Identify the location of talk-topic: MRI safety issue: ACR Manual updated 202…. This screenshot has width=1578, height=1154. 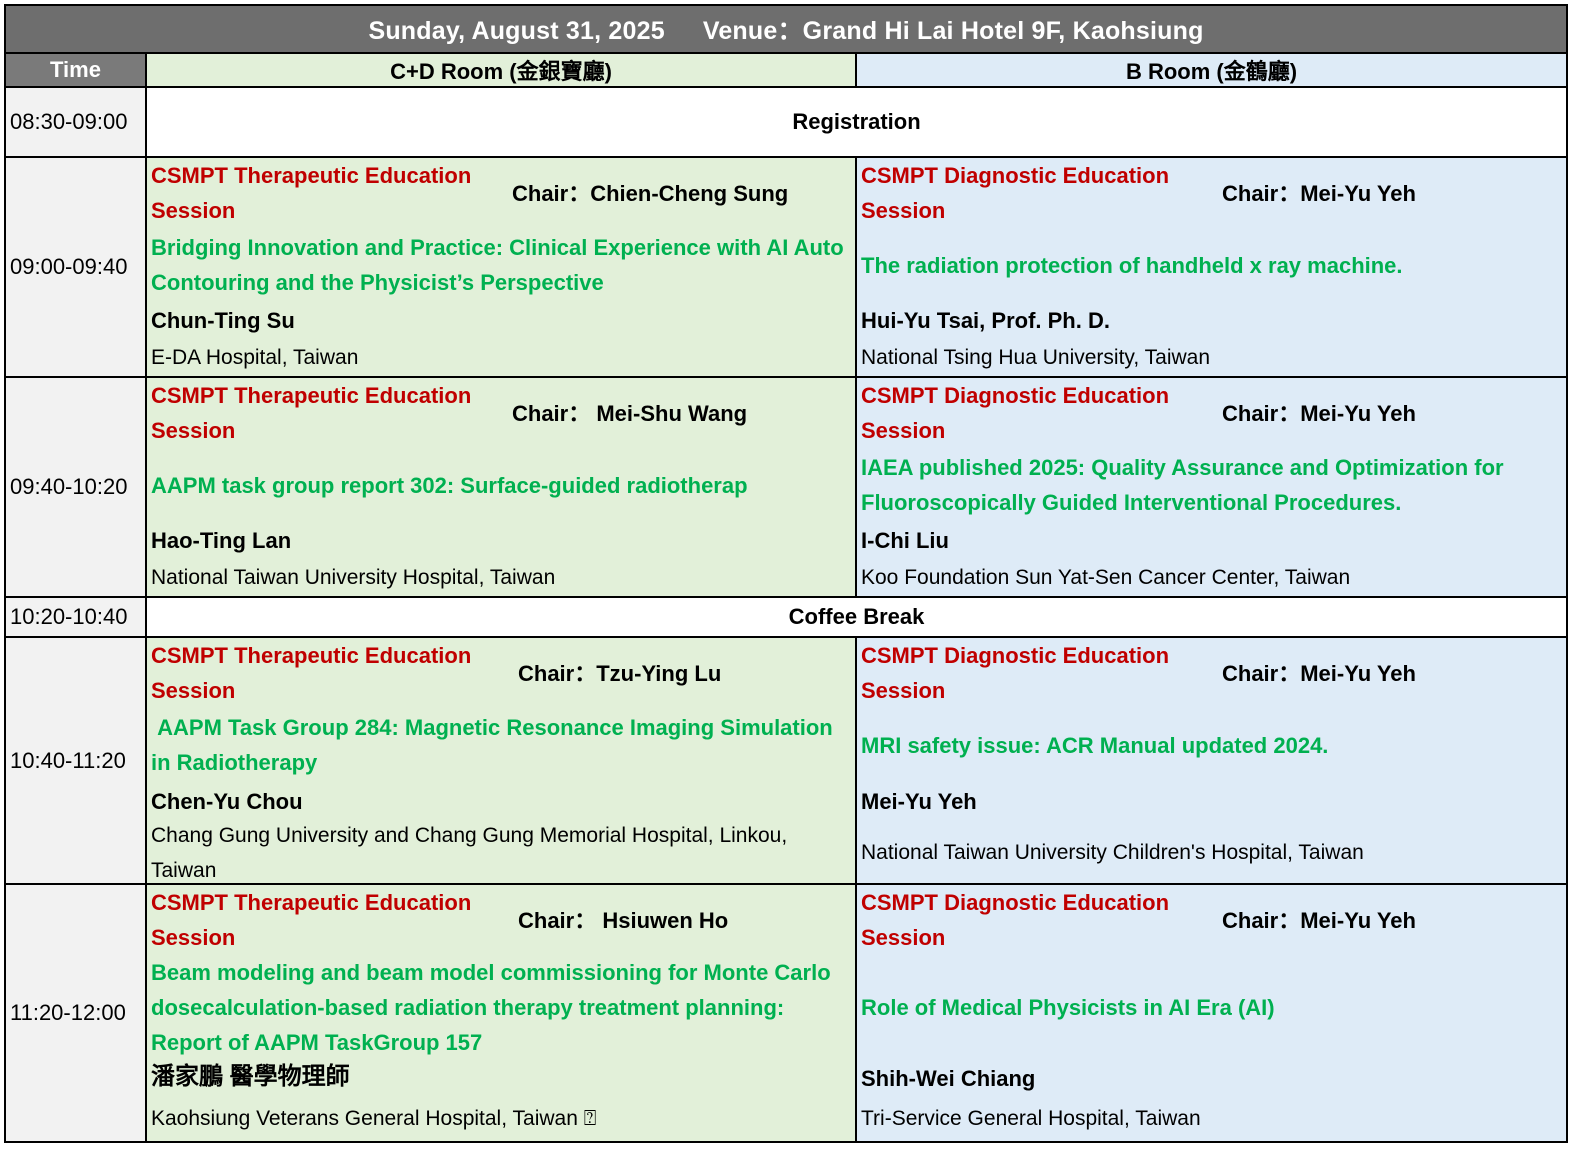
(1095, 745).